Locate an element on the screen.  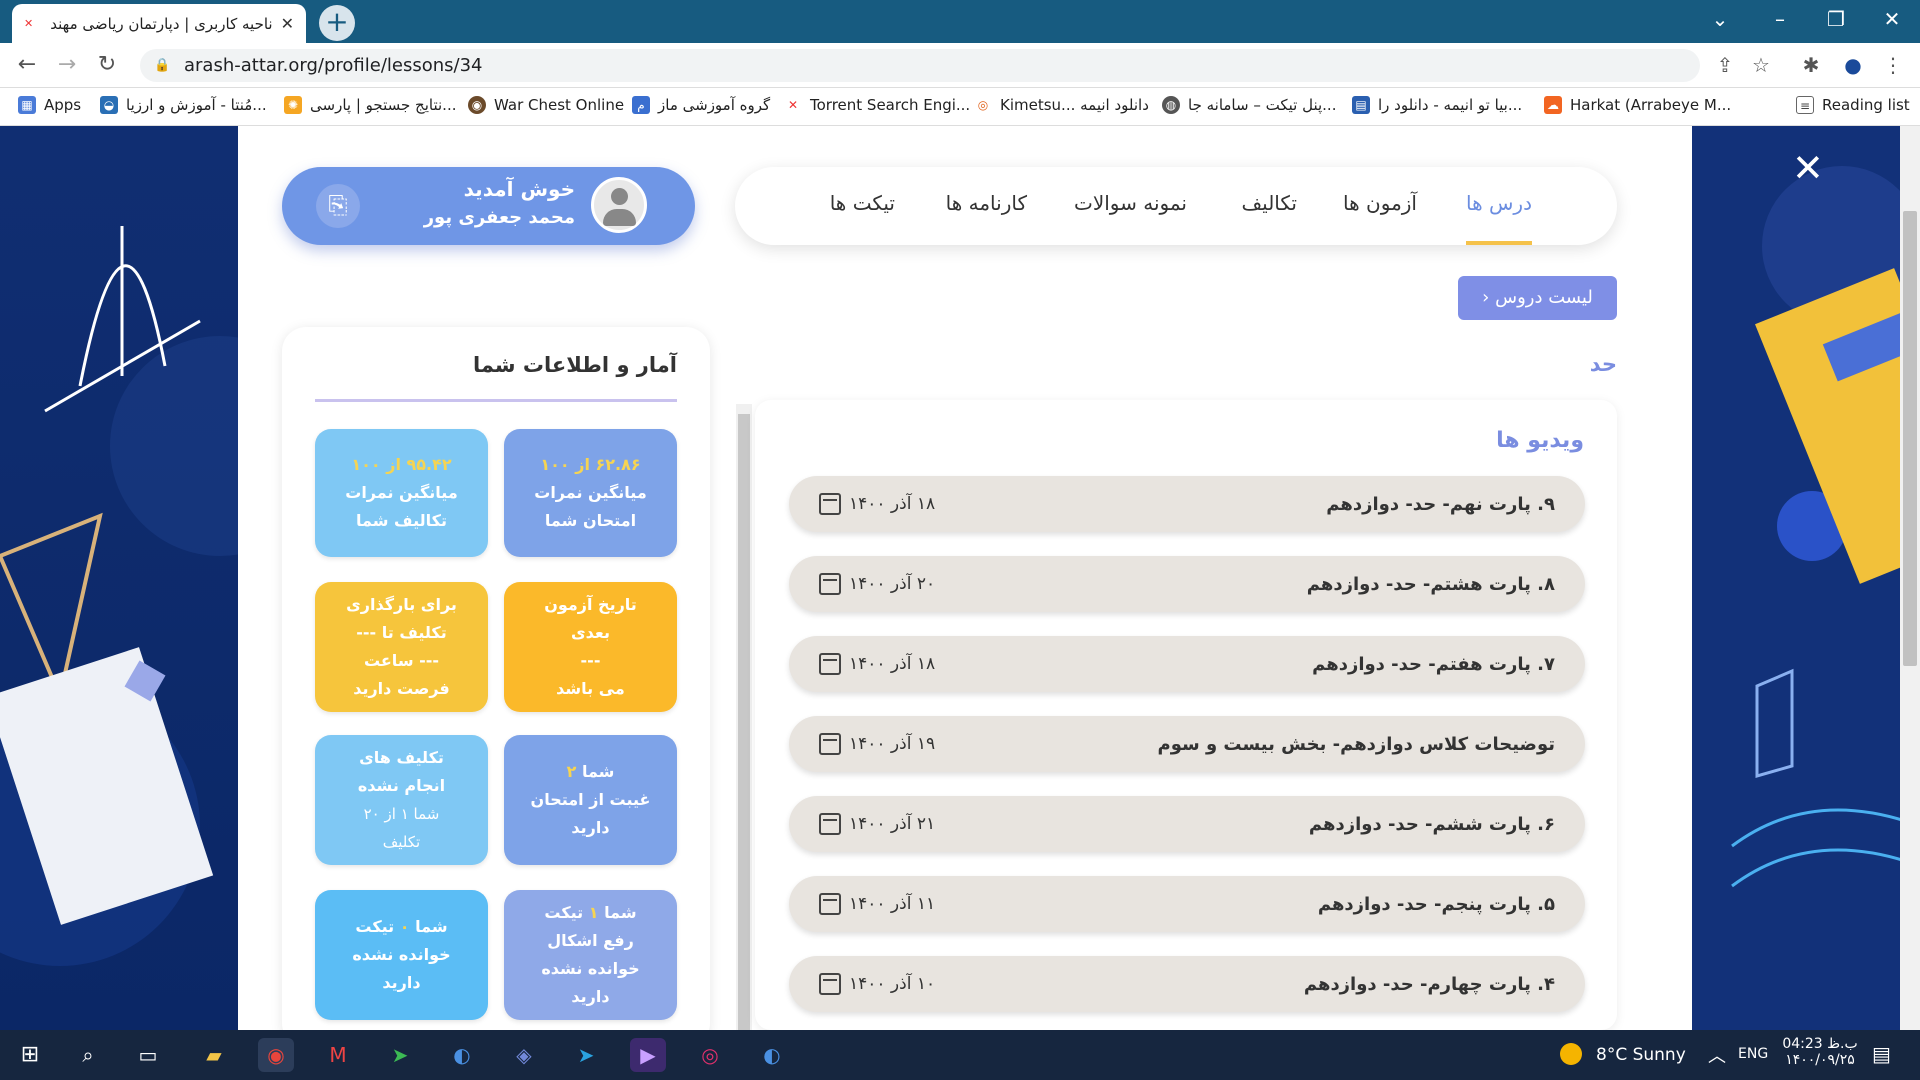
welcome-card: خوش آمدید محمد جعفری پور ⎘ is located at coordinates (488, 206).